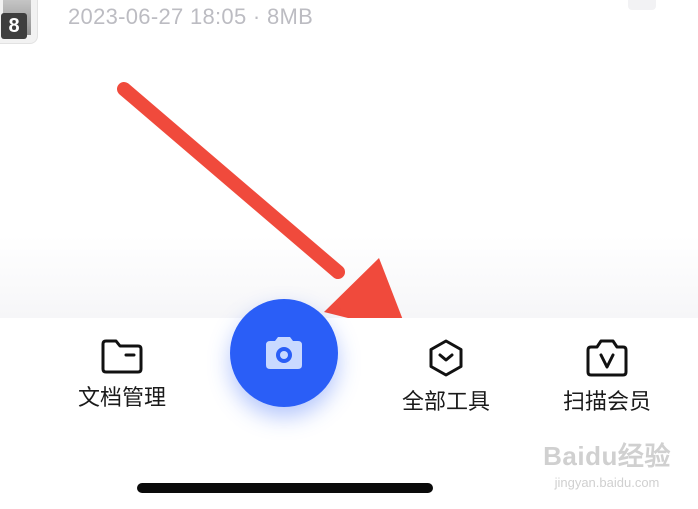 This screenshot has width=698, height=509. I want to click on camera-scan-button, so click(284, 353).